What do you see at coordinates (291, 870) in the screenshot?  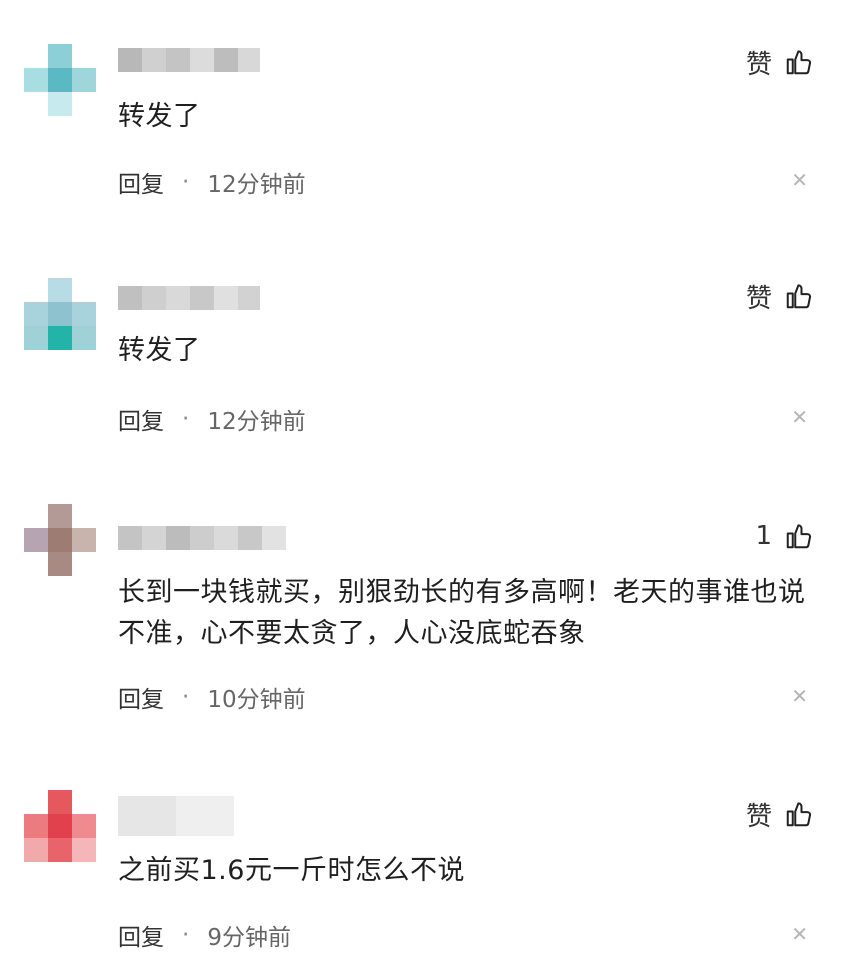 I see `comment-text: 之前买1.6元一斤时怎么不说` at bounding box center [291, 870].